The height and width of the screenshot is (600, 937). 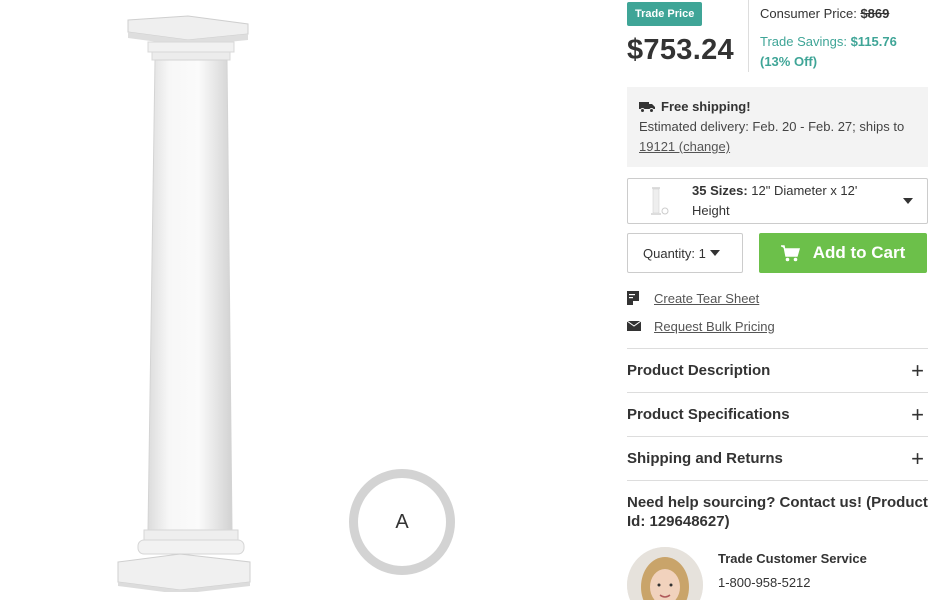 I want to click on shipping-title: Free shipping!, so click(x=706, y=106).